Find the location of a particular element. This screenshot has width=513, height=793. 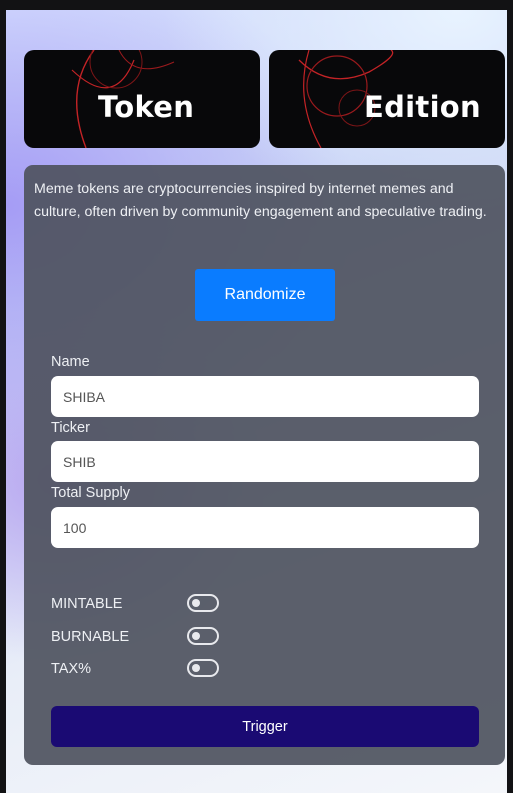

total-supply-field is located at coordinates (265, 527).